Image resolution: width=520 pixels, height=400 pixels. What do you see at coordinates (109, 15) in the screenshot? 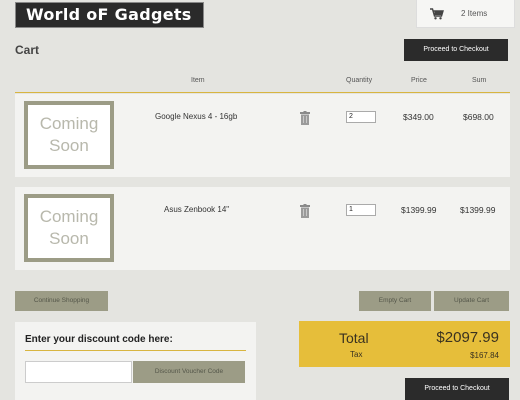
I see `site-logo: World oF Gadgets` at bounding box center [109, 15].